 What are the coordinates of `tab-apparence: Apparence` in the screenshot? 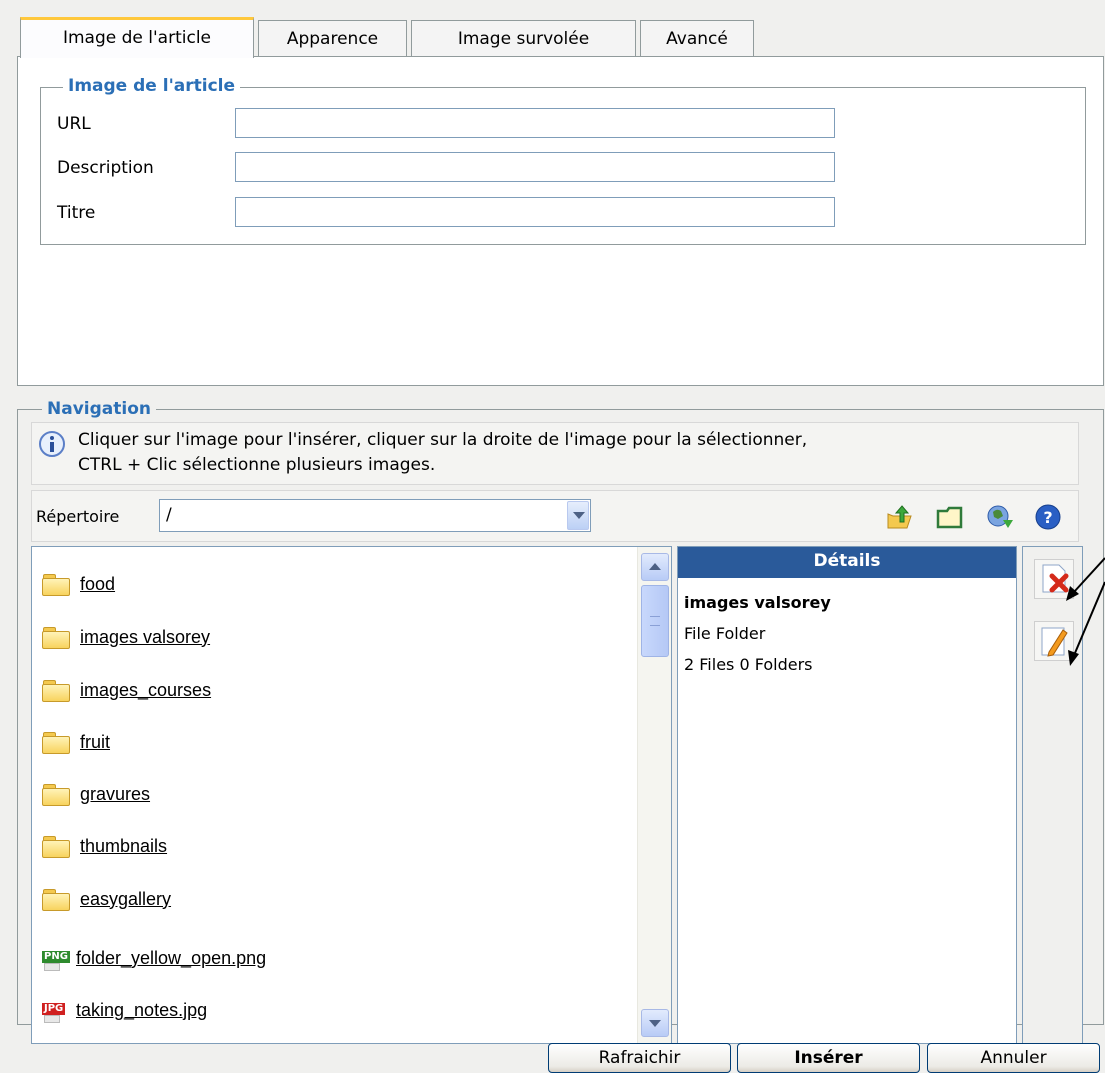 It's located at (332, 38).